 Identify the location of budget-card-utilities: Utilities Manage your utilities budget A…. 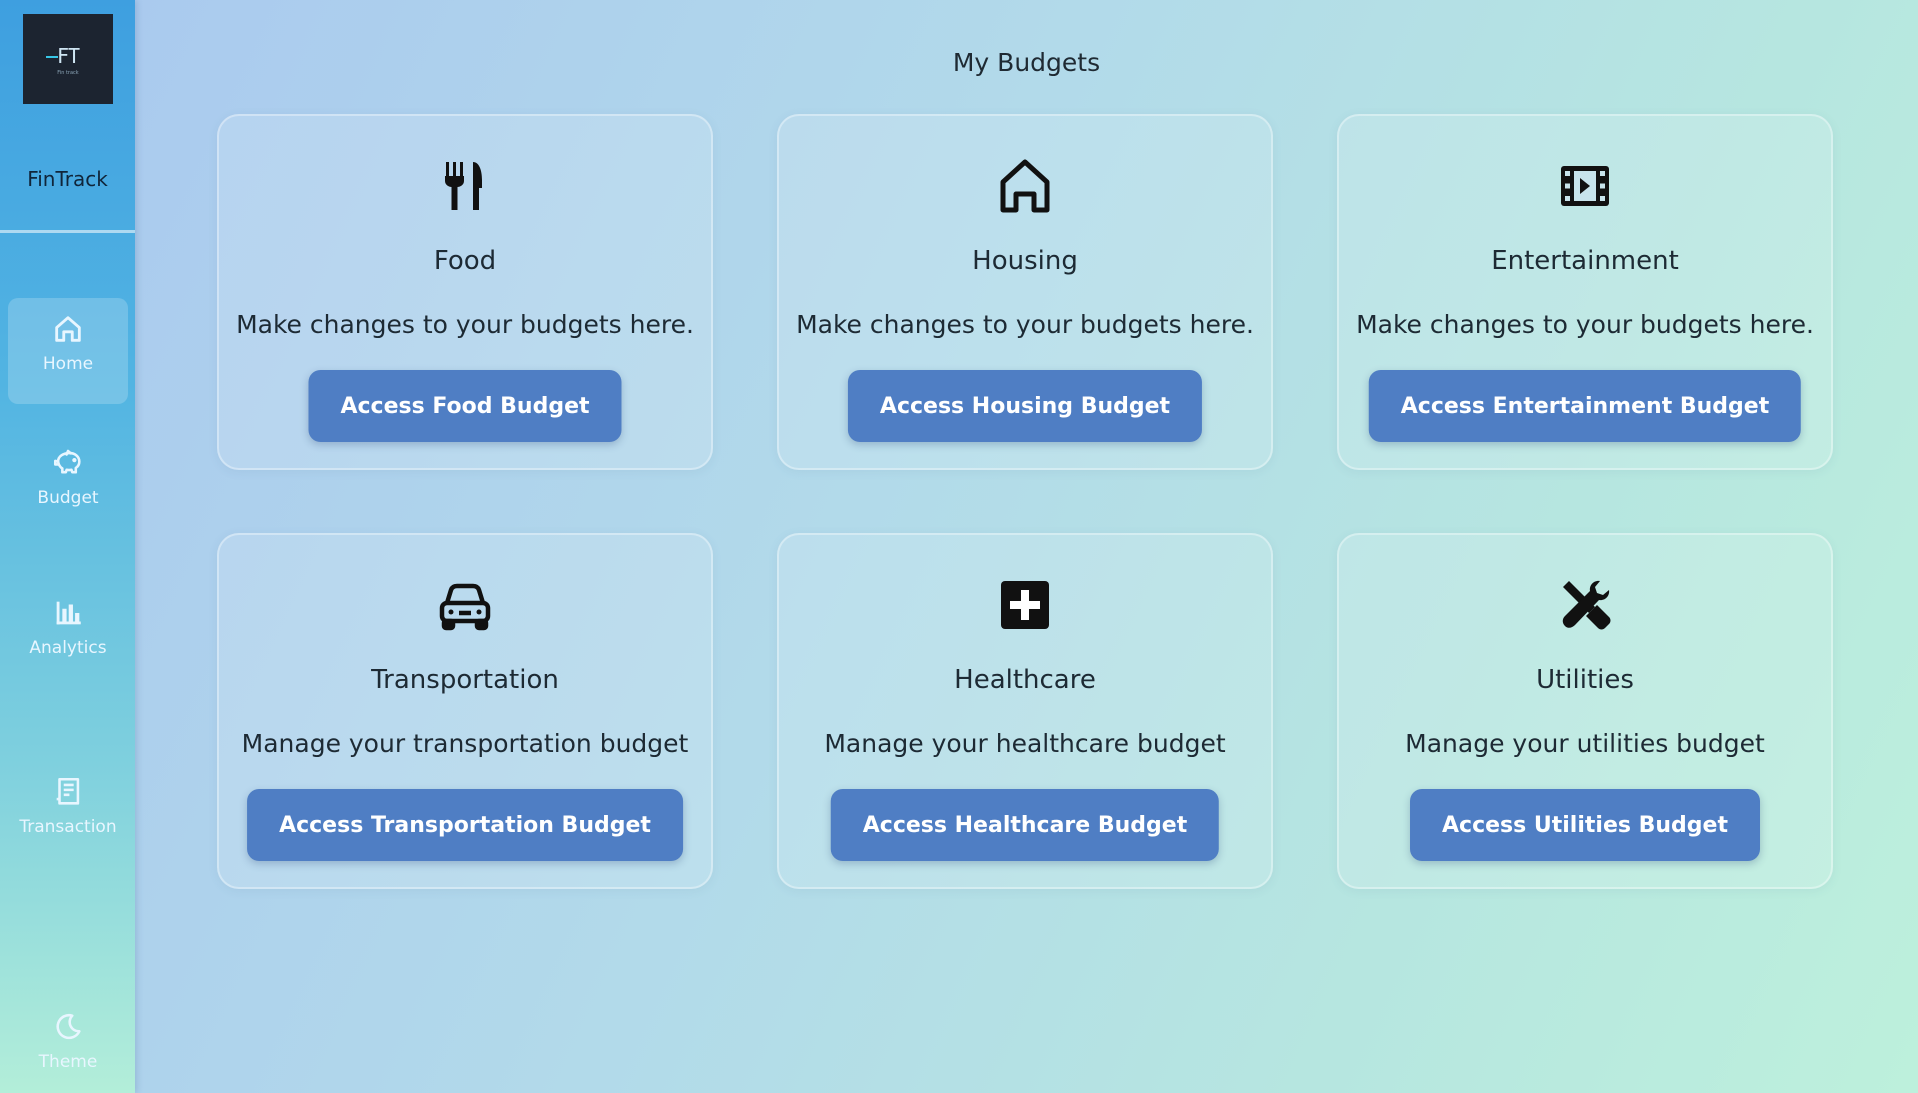
(1585, 711).